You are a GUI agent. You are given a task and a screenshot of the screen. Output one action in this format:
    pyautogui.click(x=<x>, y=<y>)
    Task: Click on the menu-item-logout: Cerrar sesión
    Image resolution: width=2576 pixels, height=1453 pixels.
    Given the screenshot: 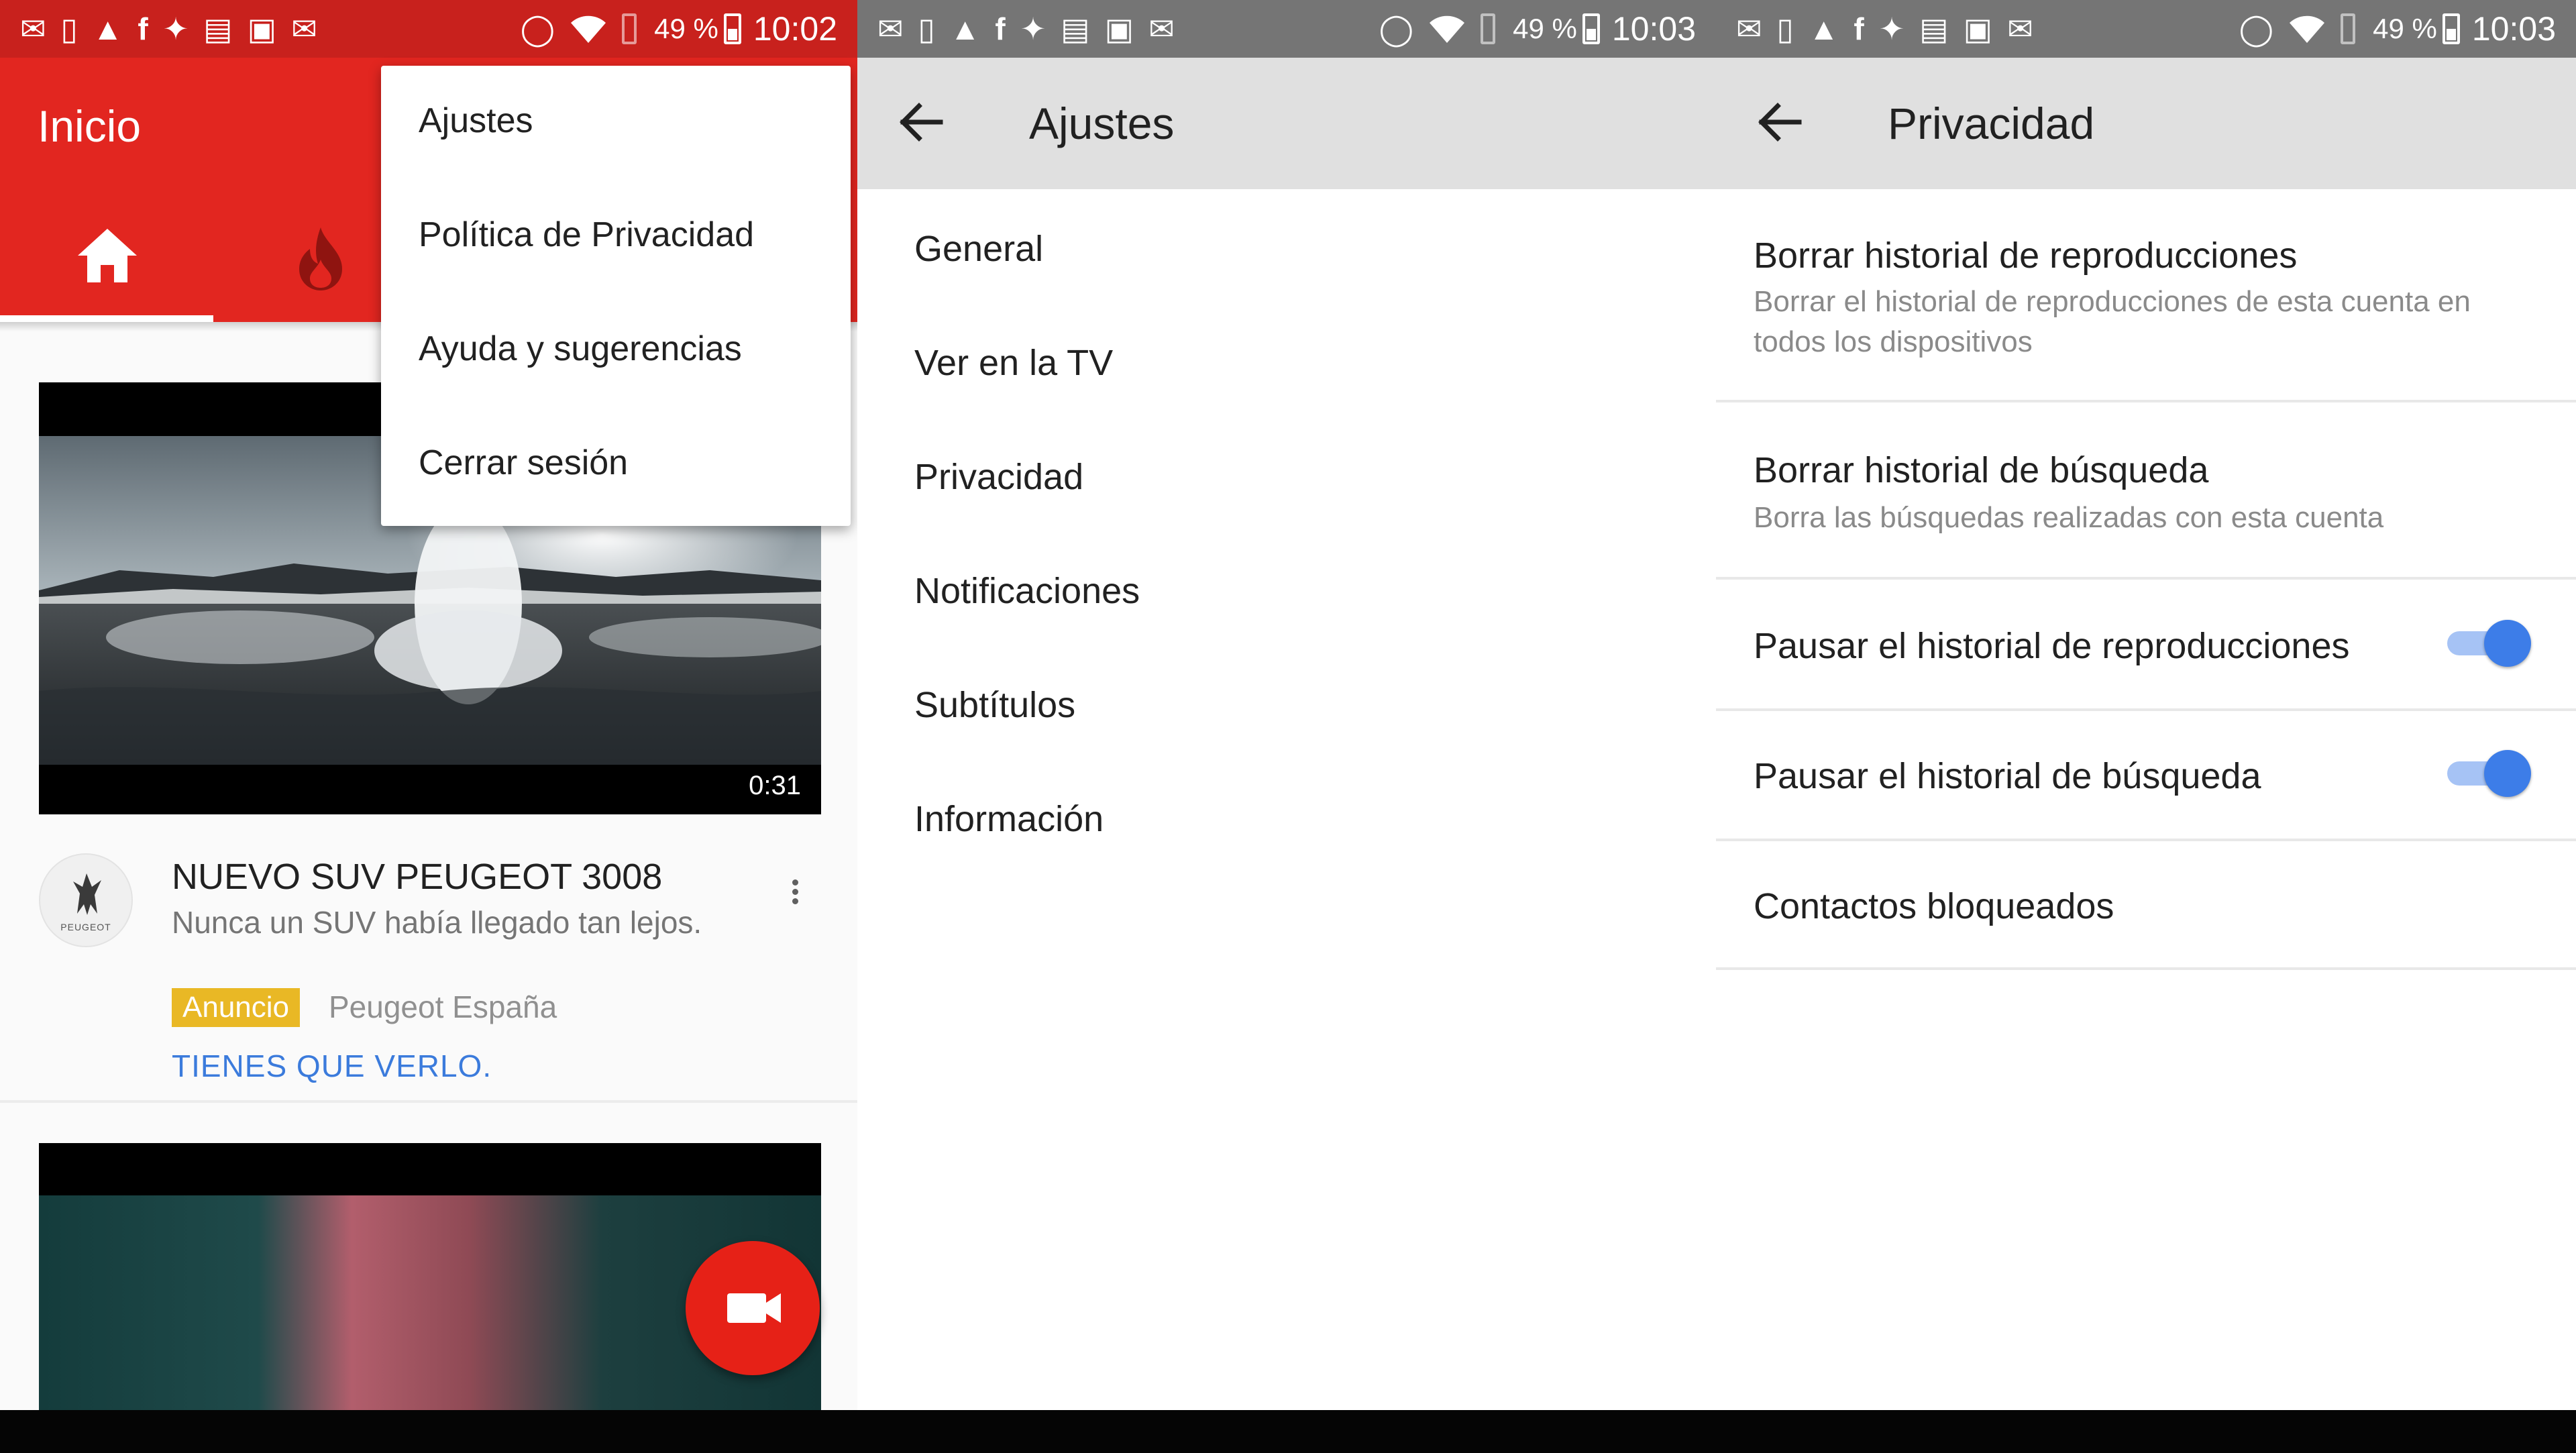 What is the action you would take?
    pyautogui.click(x=523, y=463)
    